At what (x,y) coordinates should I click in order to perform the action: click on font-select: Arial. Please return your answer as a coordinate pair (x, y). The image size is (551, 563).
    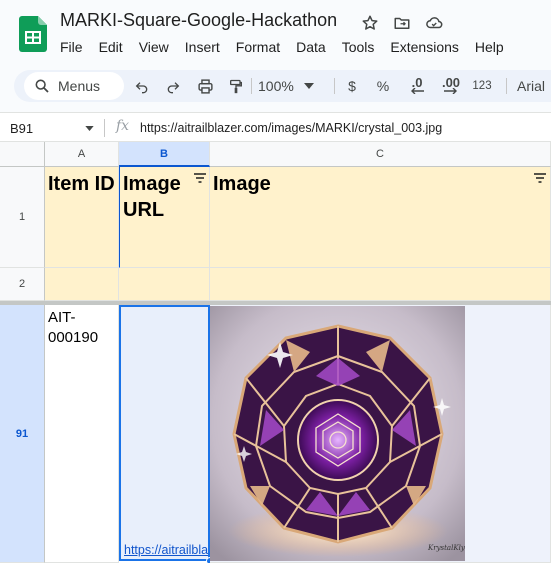
    Looking at the image, I should click on (534, 86).